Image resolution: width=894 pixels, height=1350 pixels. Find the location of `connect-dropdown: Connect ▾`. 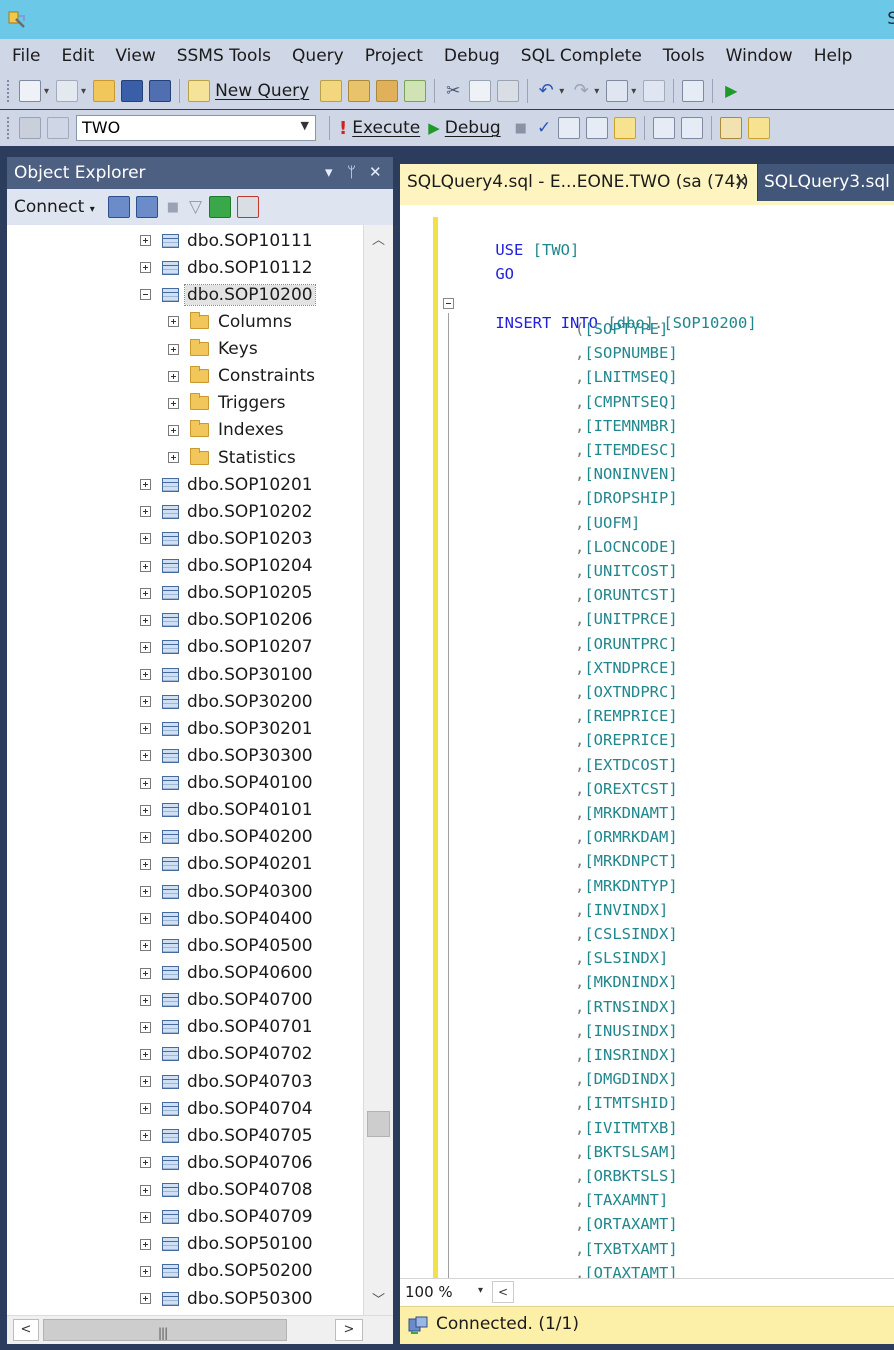

connect-dropdown: Connect ▾ is located at coordinates (54, 207).